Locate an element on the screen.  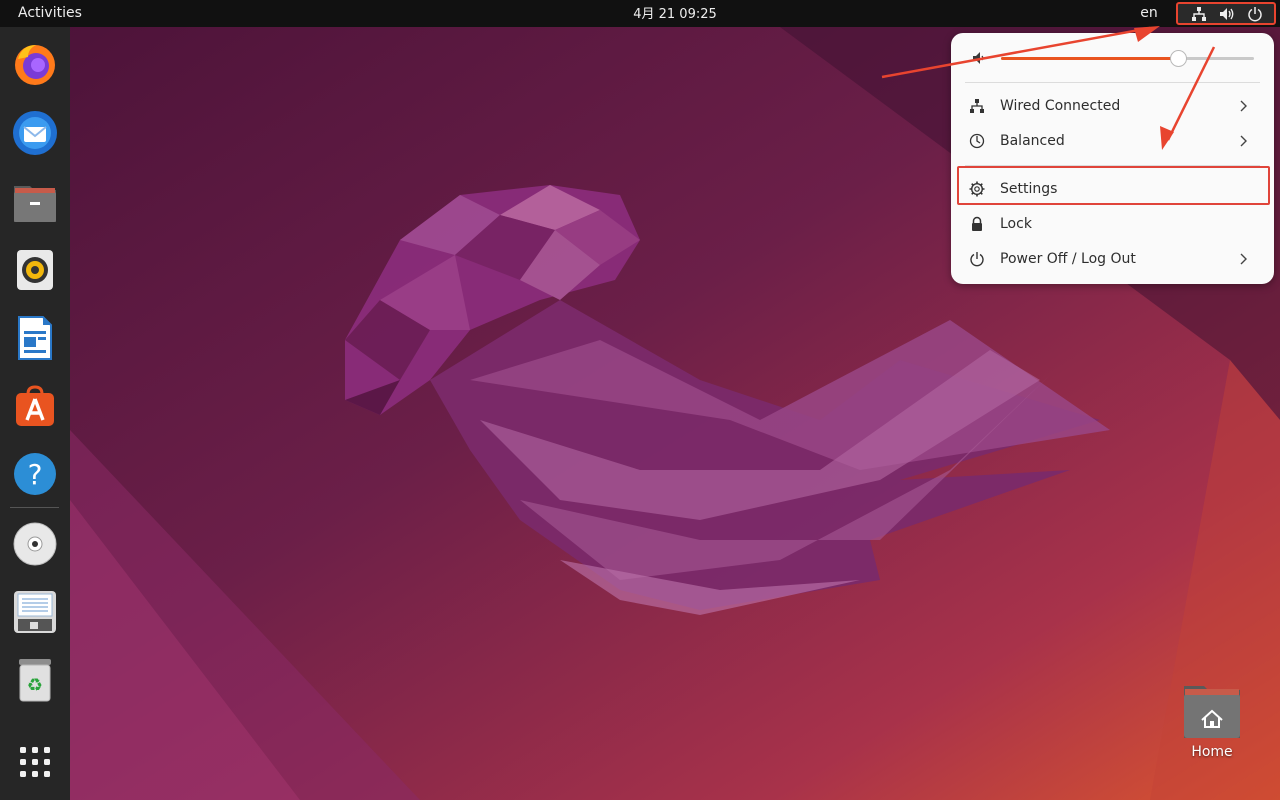
system-indicators-button is located at coordinates (1226, 13).